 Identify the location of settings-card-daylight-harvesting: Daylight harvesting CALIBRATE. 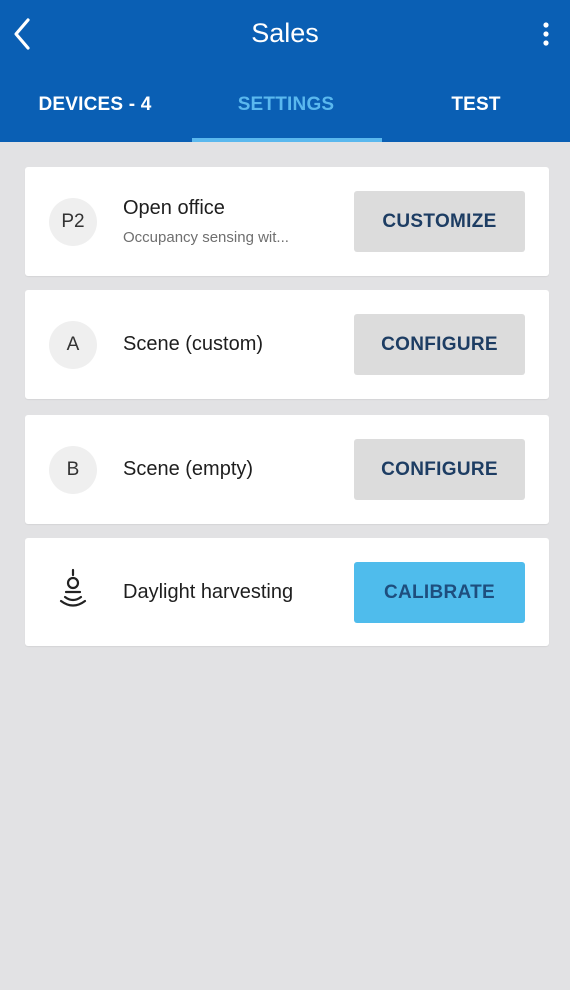
(287, 592).